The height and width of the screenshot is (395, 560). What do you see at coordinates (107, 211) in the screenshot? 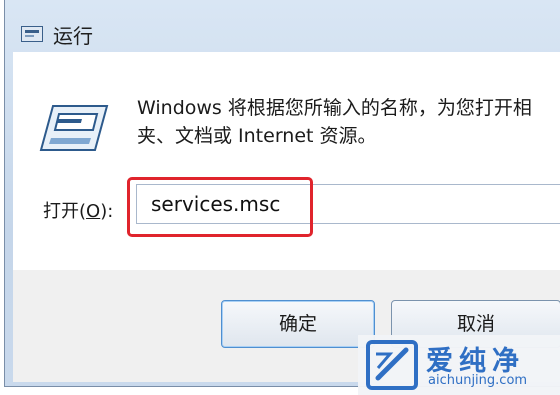
I see `open-label-suffix: ):` at bounding box center [107, 211].